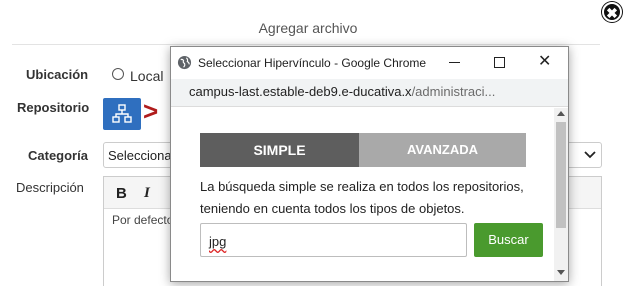  I want to click on dialog-title: Agregar archivo, so click(308, 28).